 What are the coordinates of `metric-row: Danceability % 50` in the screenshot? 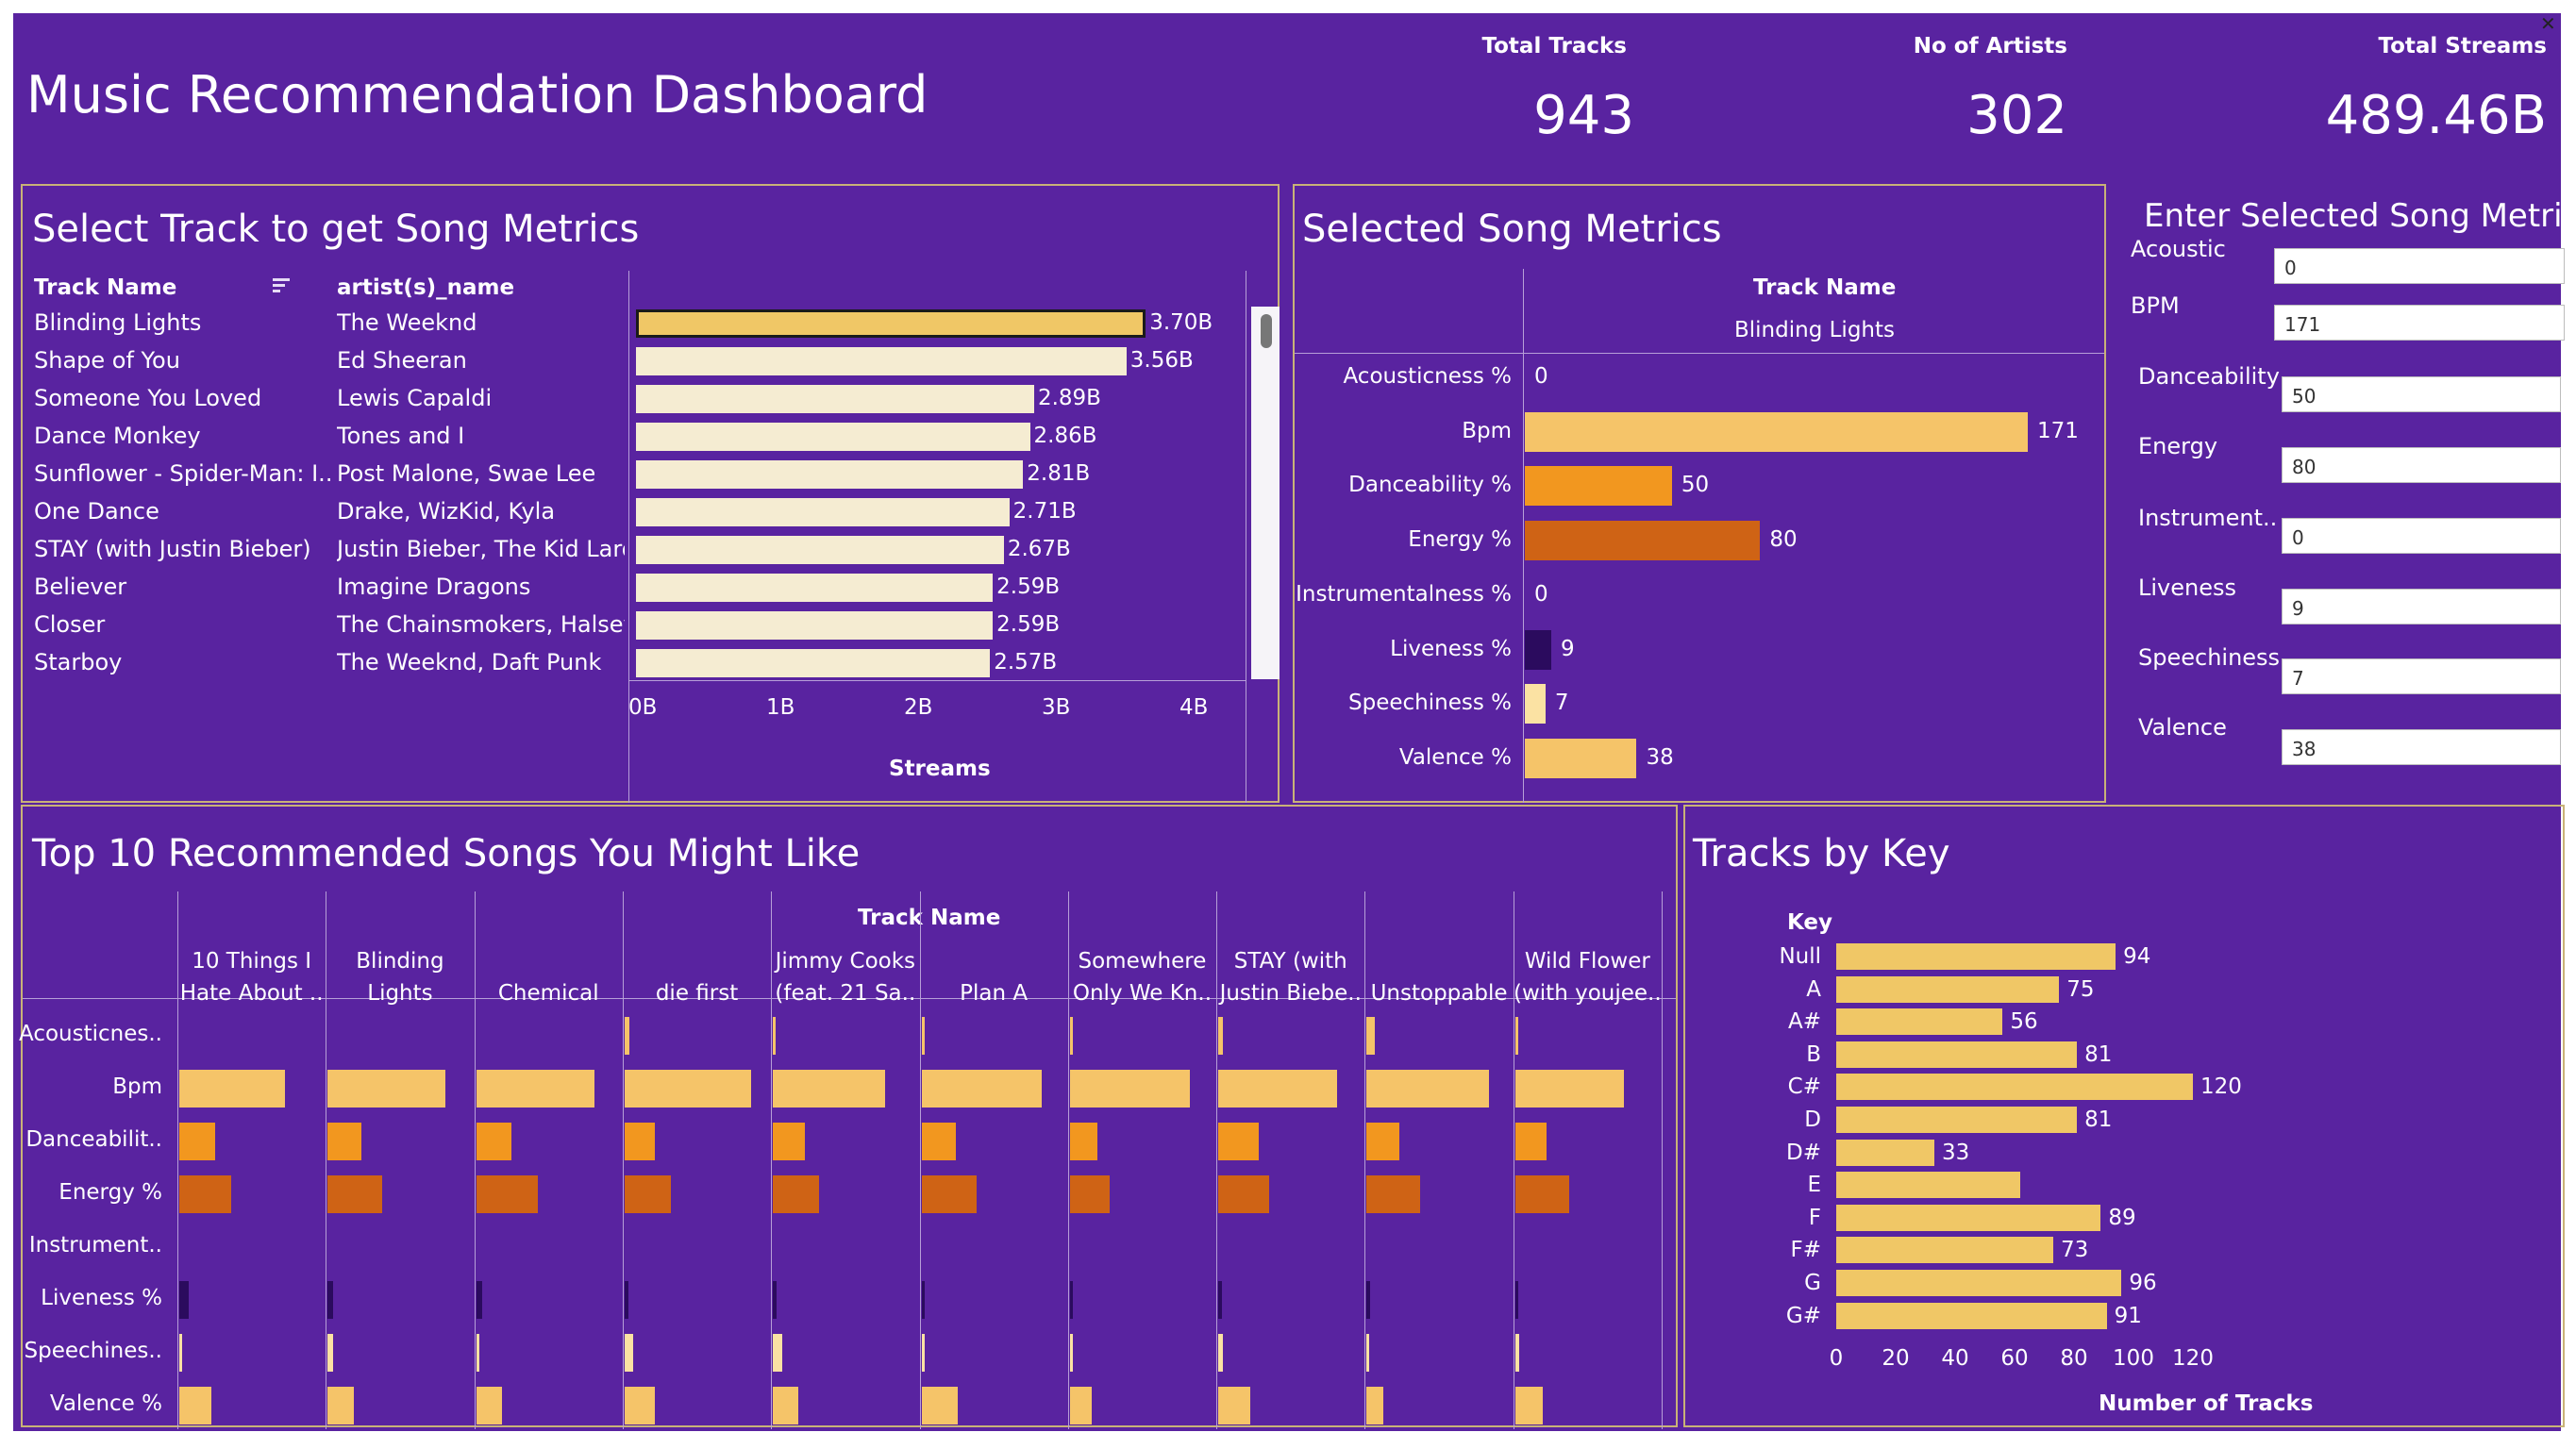 It's located at (1696, 485).